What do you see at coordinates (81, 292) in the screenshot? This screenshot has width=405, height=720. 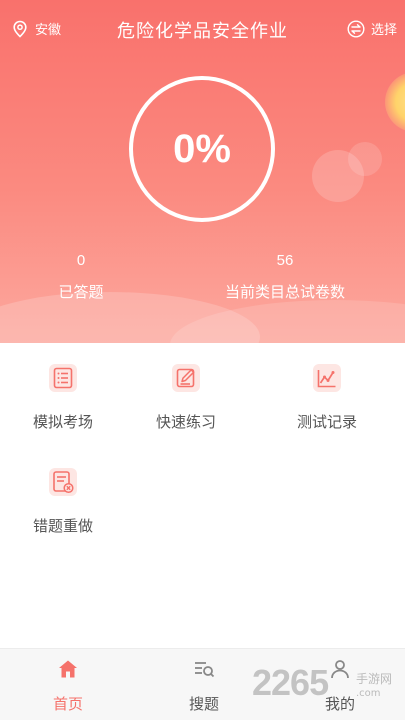 I see `answered-label: 已答题` at bounding box center [81, 292].